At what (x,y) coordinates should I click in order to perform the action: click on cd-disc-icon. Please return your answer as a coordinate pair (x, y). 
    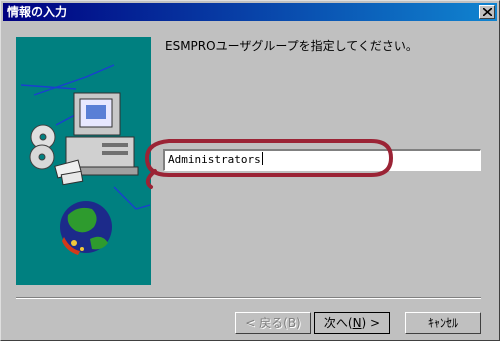
    Looking at the image, I should click on (42, 147).